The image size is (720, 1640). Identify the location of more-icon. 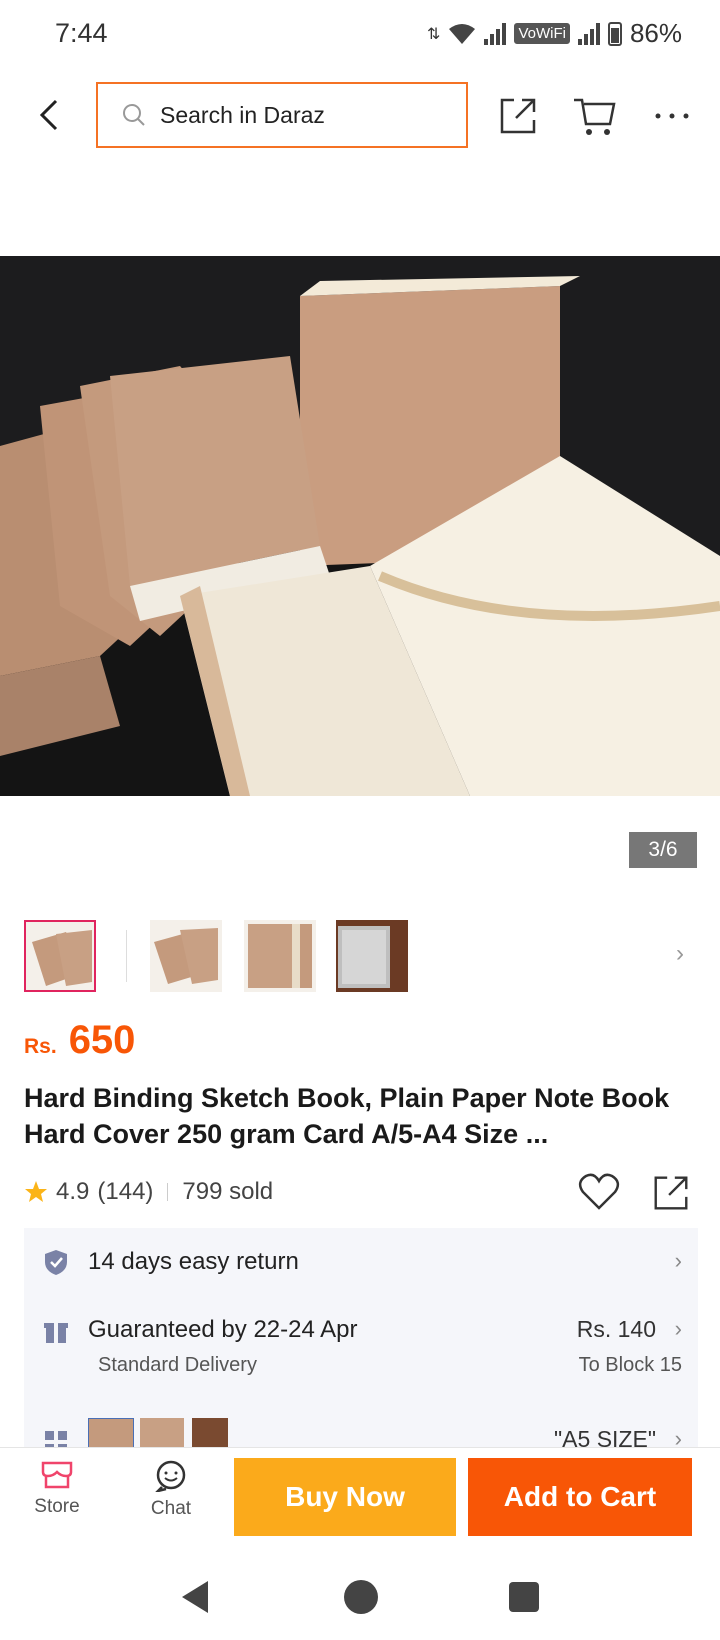
(672, 116).